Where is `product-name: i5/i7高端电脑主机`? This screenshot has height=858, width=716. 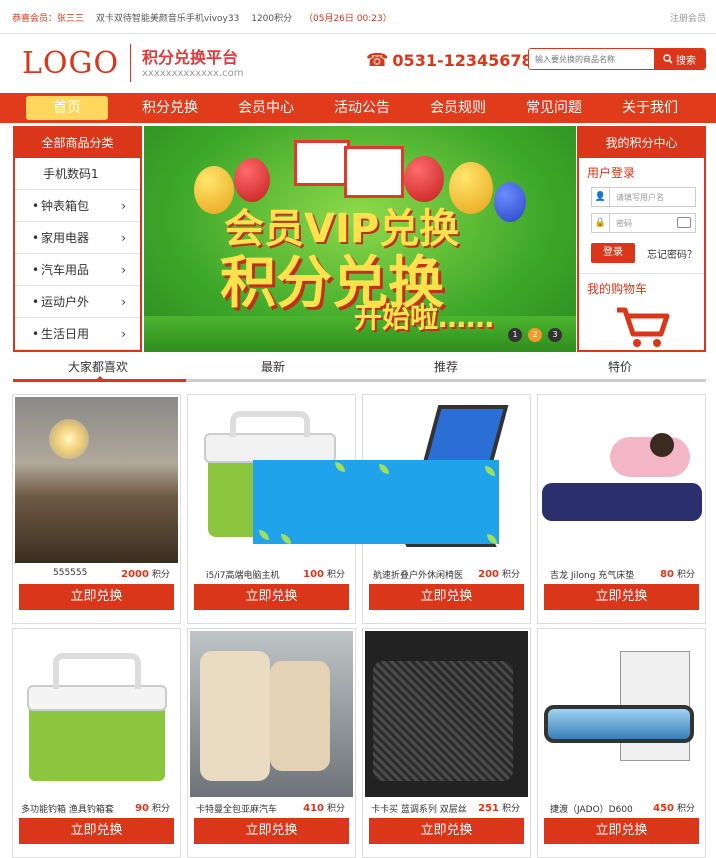
product-name: i5/i7高端电脑主机 is located at coordinates (260, 574).